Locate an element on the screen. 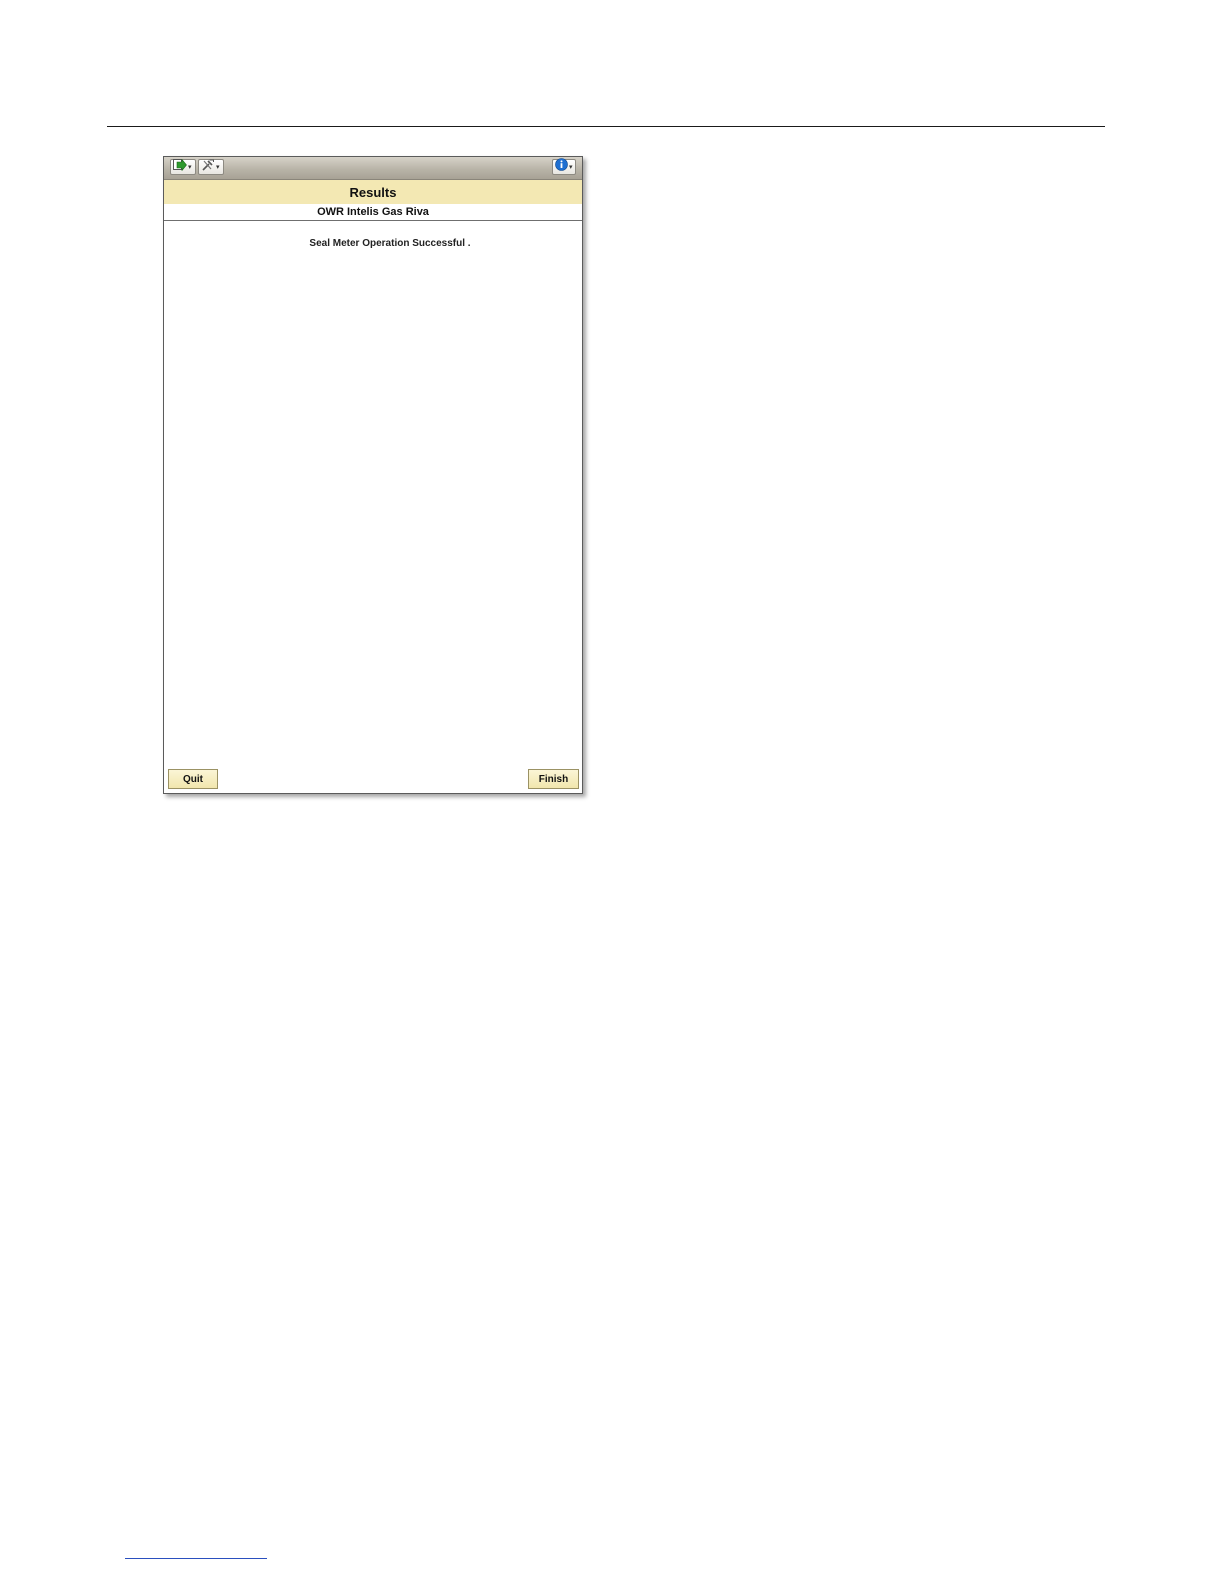 This screenshot has width=1224, height=1584. quit-button: Quit is located at coordinates (193, 779).